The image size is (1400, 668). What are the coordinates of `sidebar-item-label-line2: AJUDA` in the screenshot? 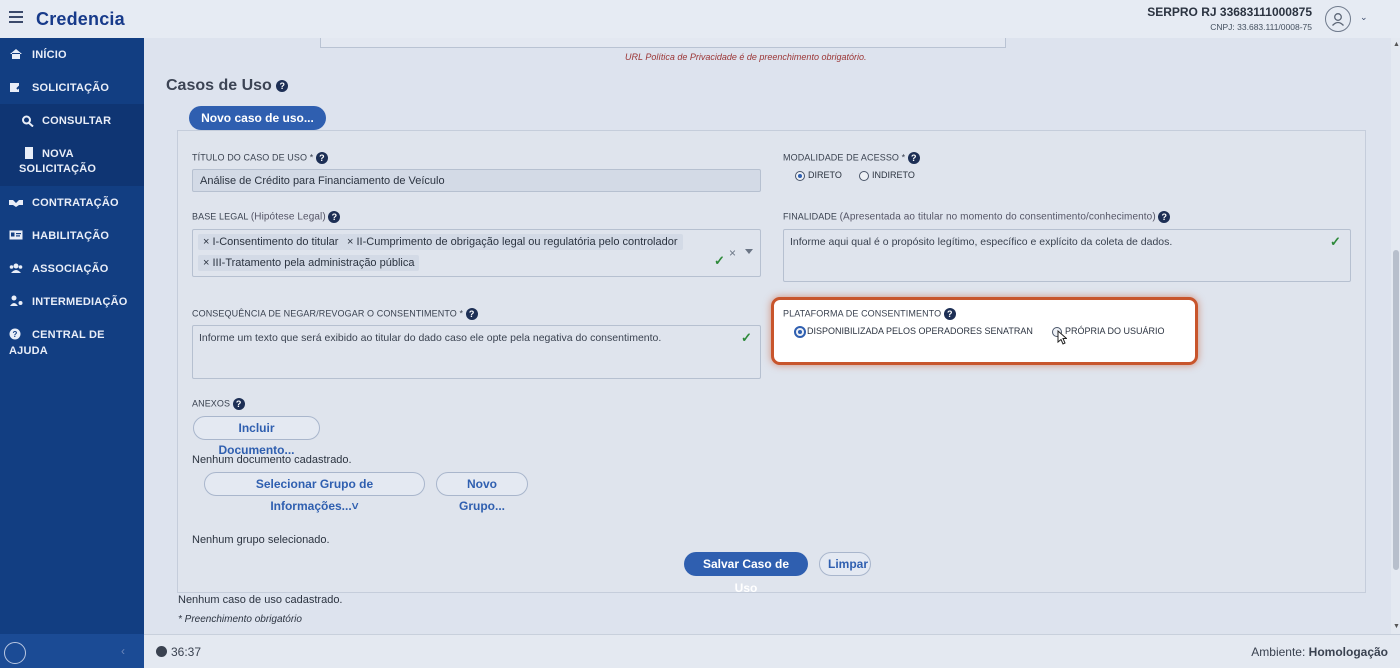 It's located at (28, 351).